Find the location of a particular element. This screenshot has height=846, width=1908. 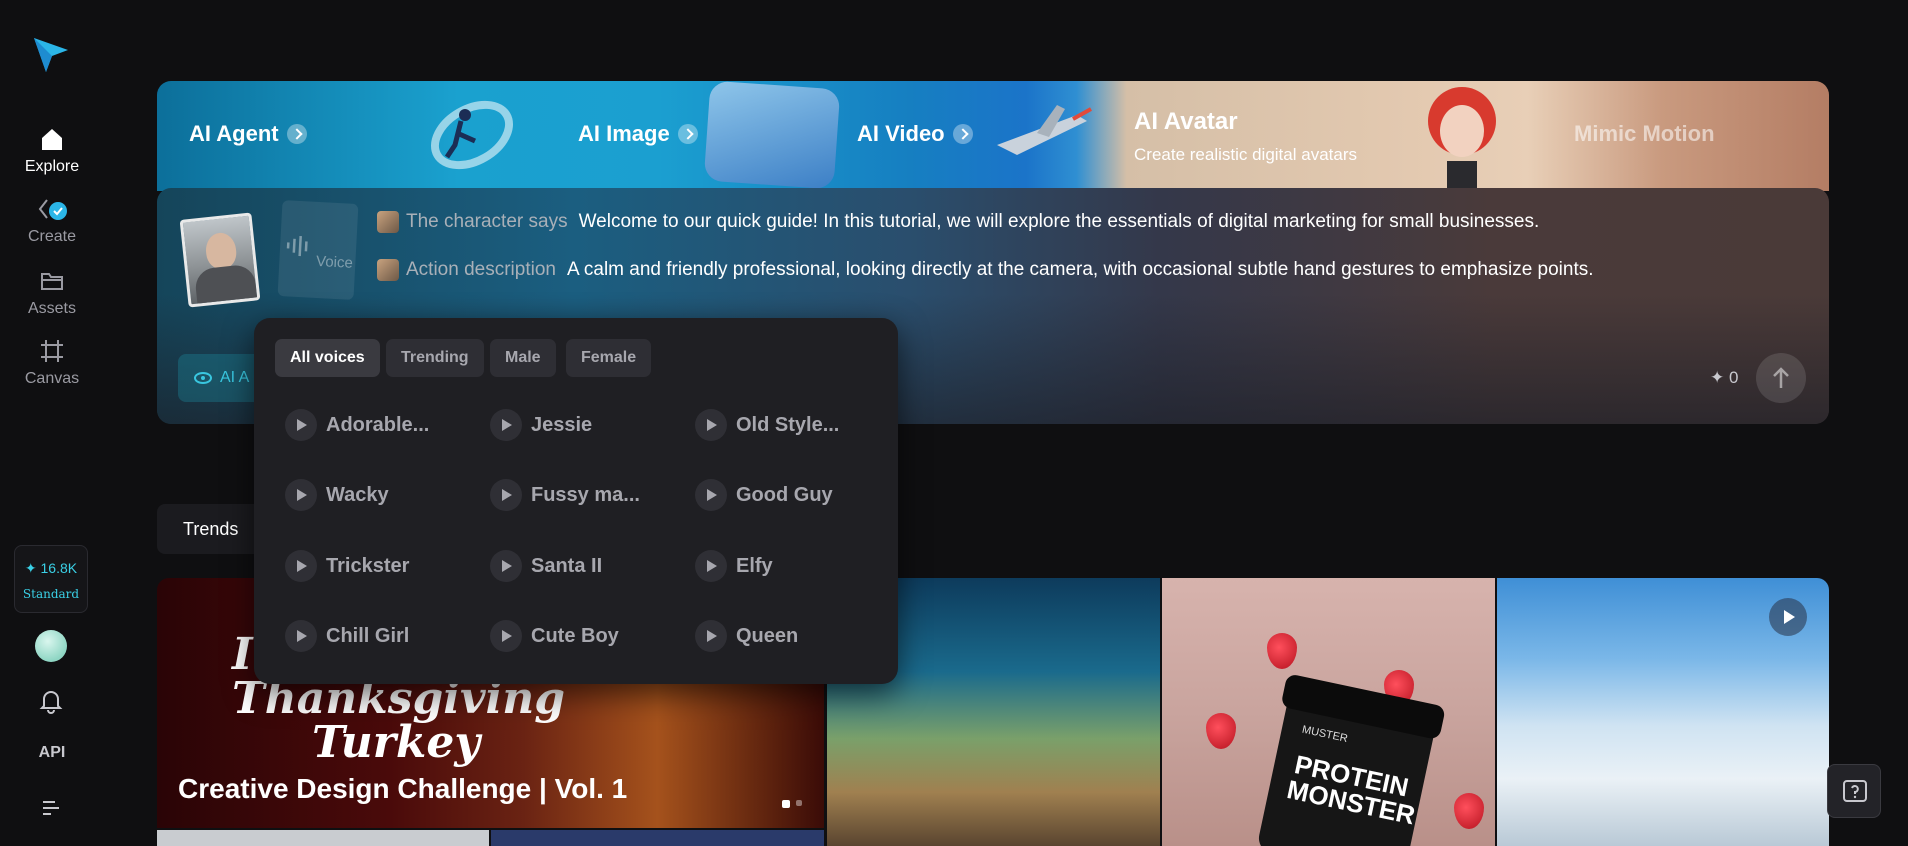

sparkle-icon: ✦ is located at coordinates (1719, 377).